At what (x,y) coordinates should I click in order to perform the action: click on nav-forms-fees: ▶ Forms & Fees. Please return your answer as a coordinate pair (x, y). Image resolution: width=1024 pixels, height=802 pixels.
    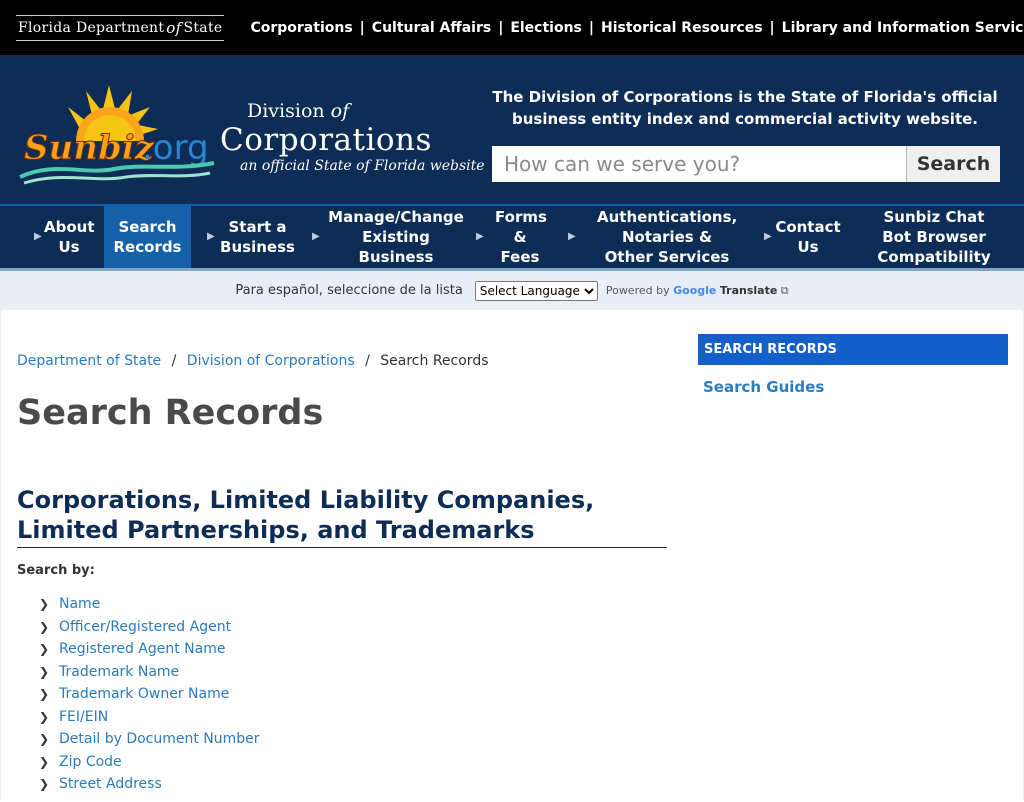
    Looking at the image, I should click on (517, 237).